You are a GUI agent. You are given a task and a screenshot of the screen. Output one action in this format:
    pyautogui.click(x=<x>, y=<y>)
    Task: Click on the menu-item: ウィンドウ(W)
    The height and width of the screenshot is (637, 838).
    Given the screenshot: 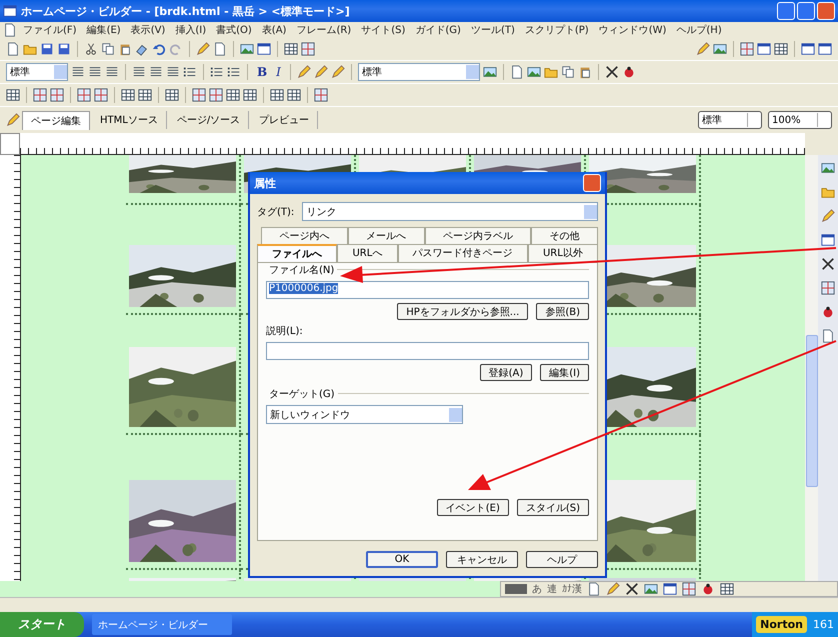 What is the action you would take?
    pyautogui.click(x=632, y=30)
    